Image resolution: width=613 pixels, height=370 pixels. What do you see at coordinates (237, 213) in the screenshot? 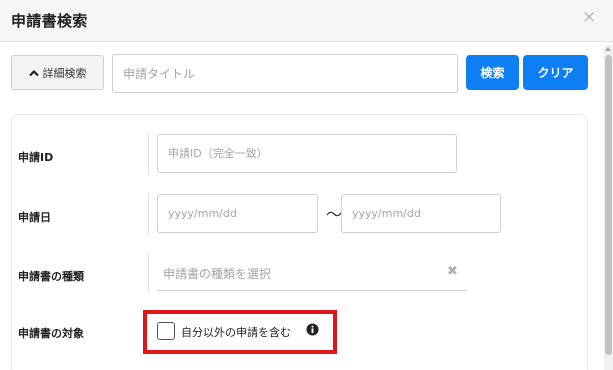
I see `date-from-input` at bounding box center [237, 213].